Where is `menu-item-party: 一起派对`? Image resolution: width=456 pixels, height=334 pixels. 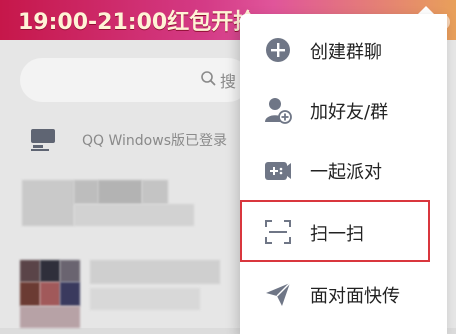 menu-item-party: 一起派对 is located at coordinates (343, 170).